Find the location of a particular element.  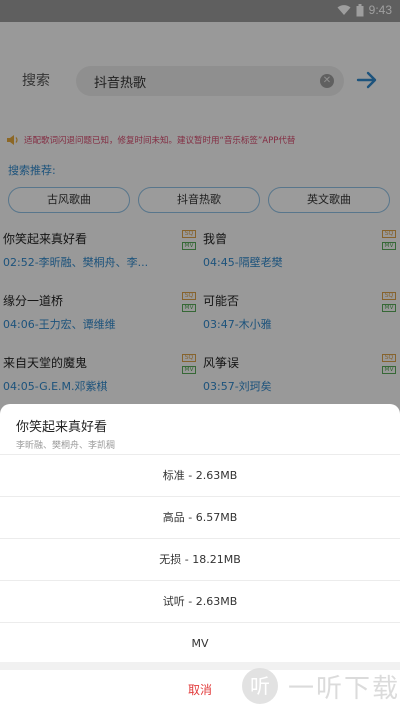

watermark: 听 一听下载 is located at coordinates (321, 686).